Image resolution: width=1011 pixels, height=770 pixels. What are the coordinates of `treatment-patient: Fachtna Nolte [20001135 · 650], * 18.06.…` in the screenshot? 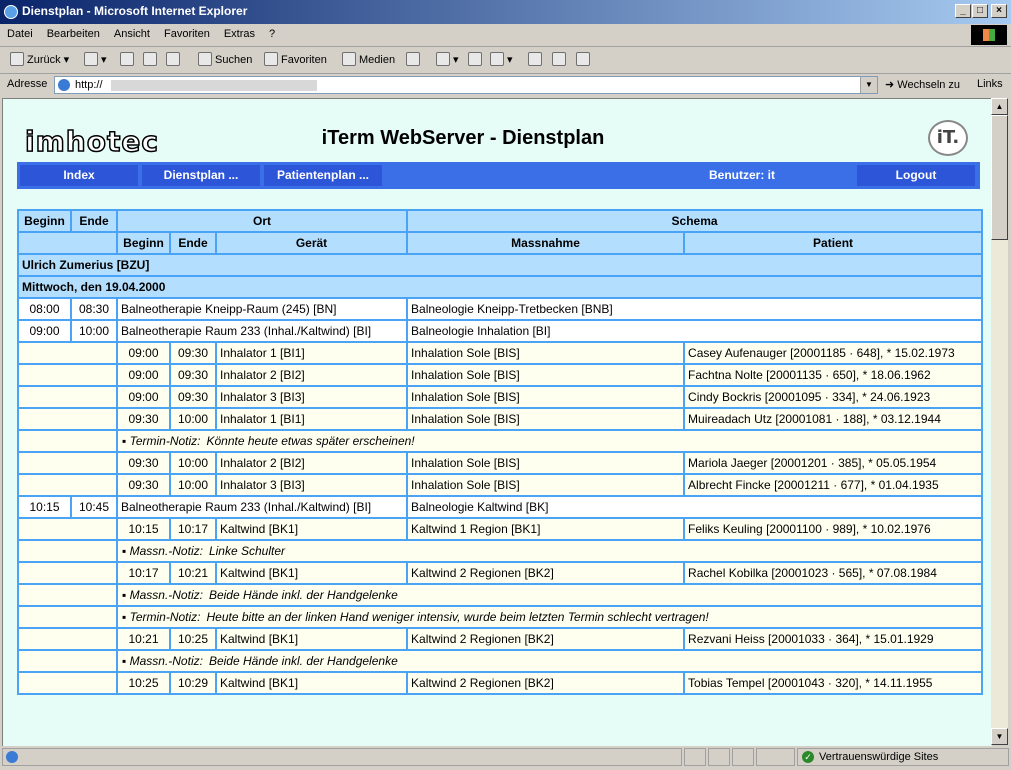 It's located at (833, 375).